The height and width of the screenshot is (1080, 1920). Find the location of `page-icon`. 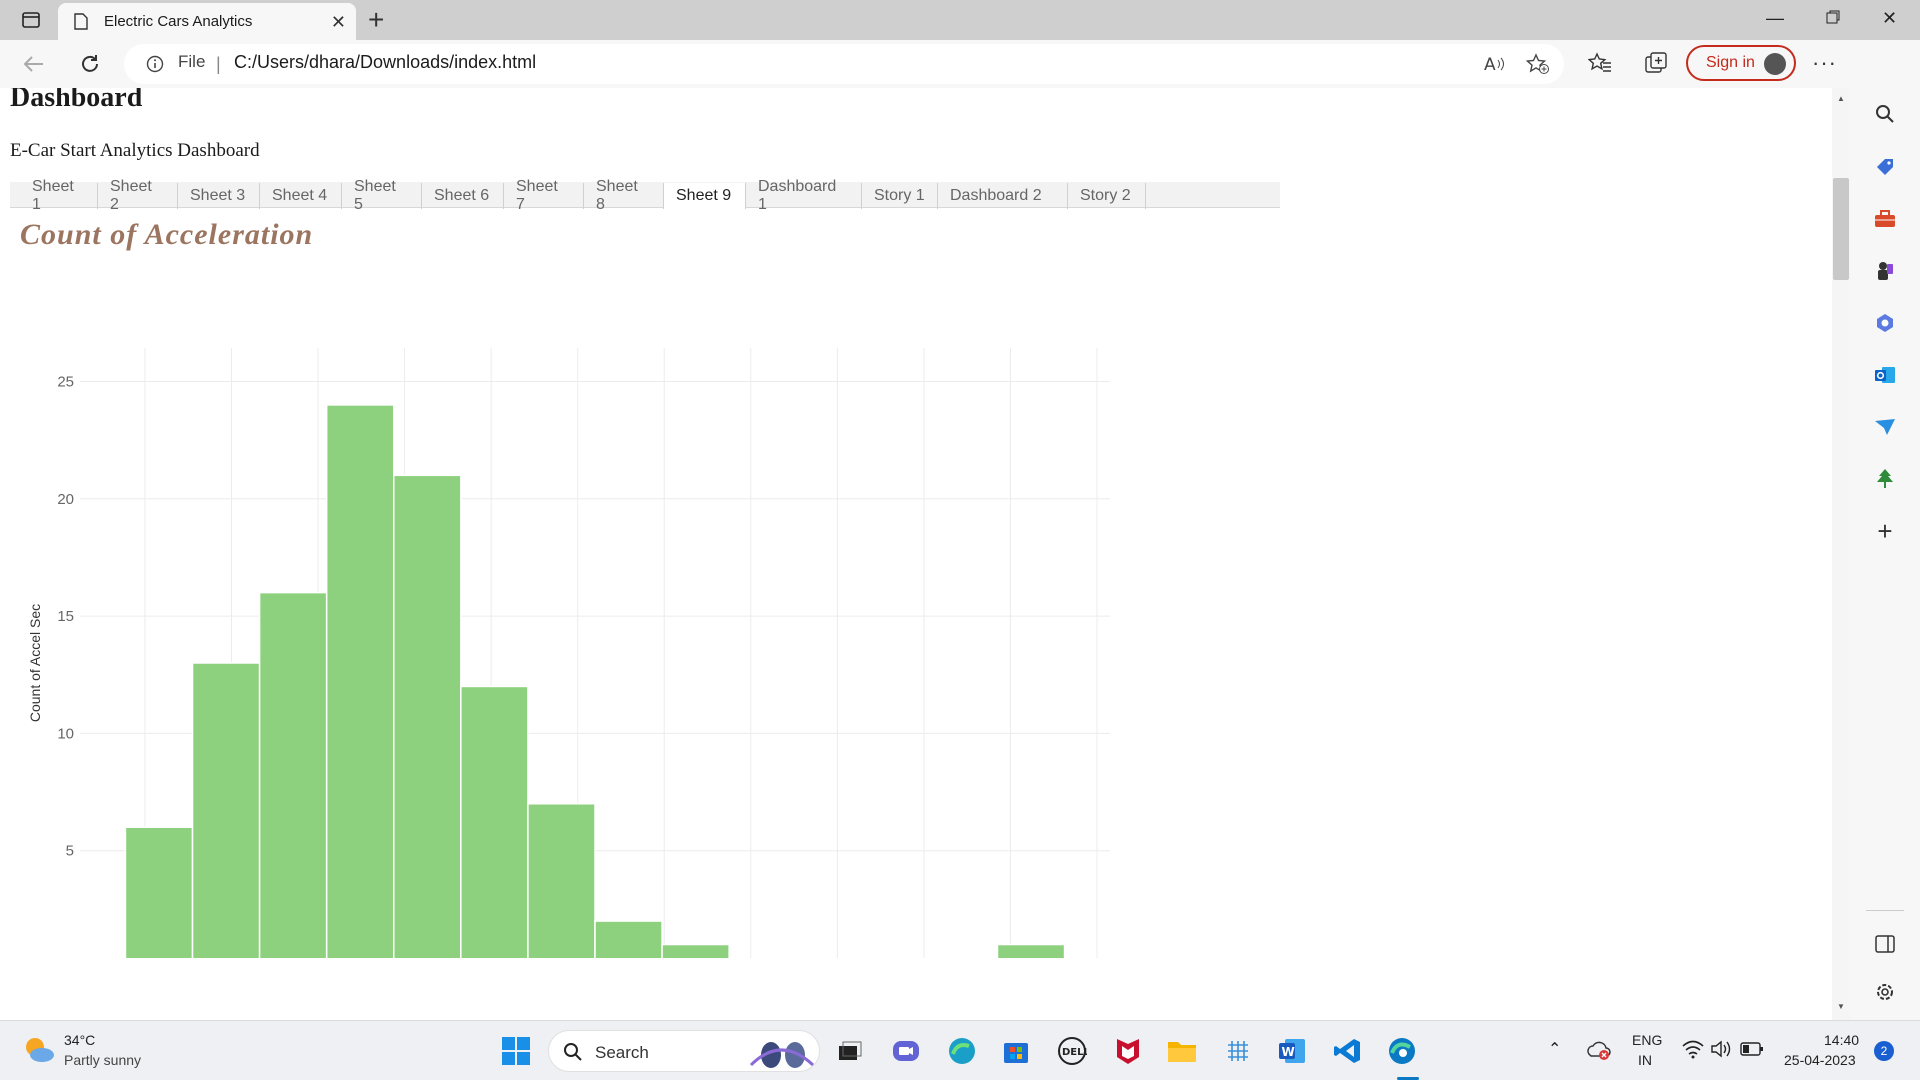

page-icon is located at coordinates (81, 21).